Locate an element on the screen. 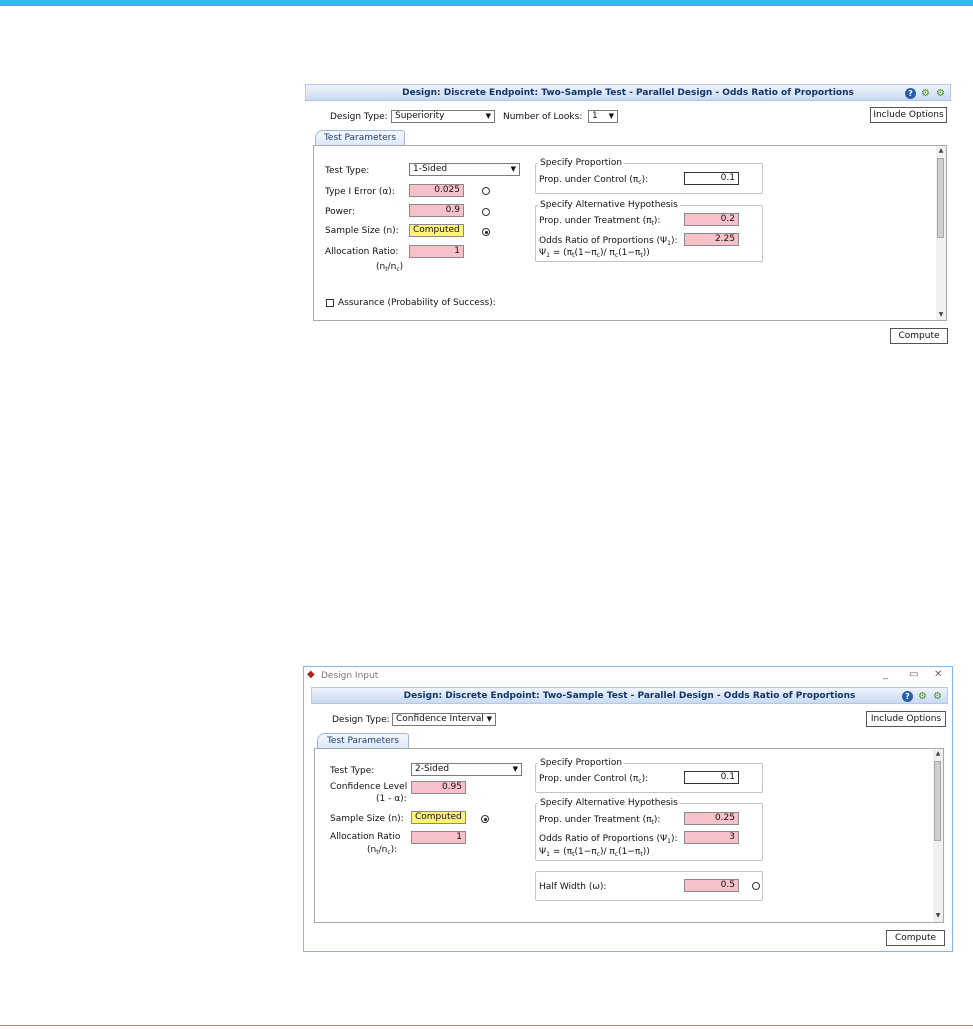 The height and width of the screenshot is (1029, 973). looks-label: Number of Looks: is located at coordinates (543, 117).